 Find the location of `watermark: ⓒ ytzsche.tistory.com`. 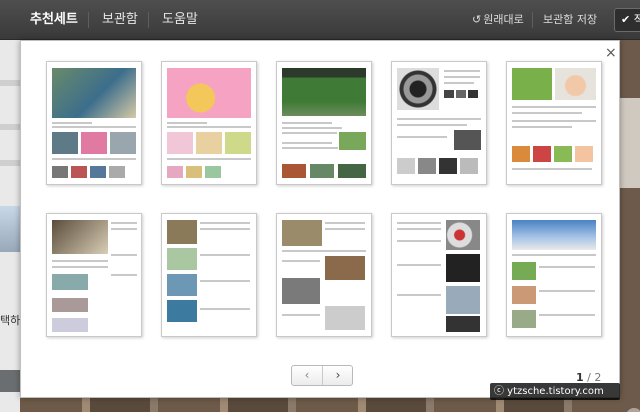

watermark: ⓒ ytzsche.tistory.com is located at coordinates (555, 391).